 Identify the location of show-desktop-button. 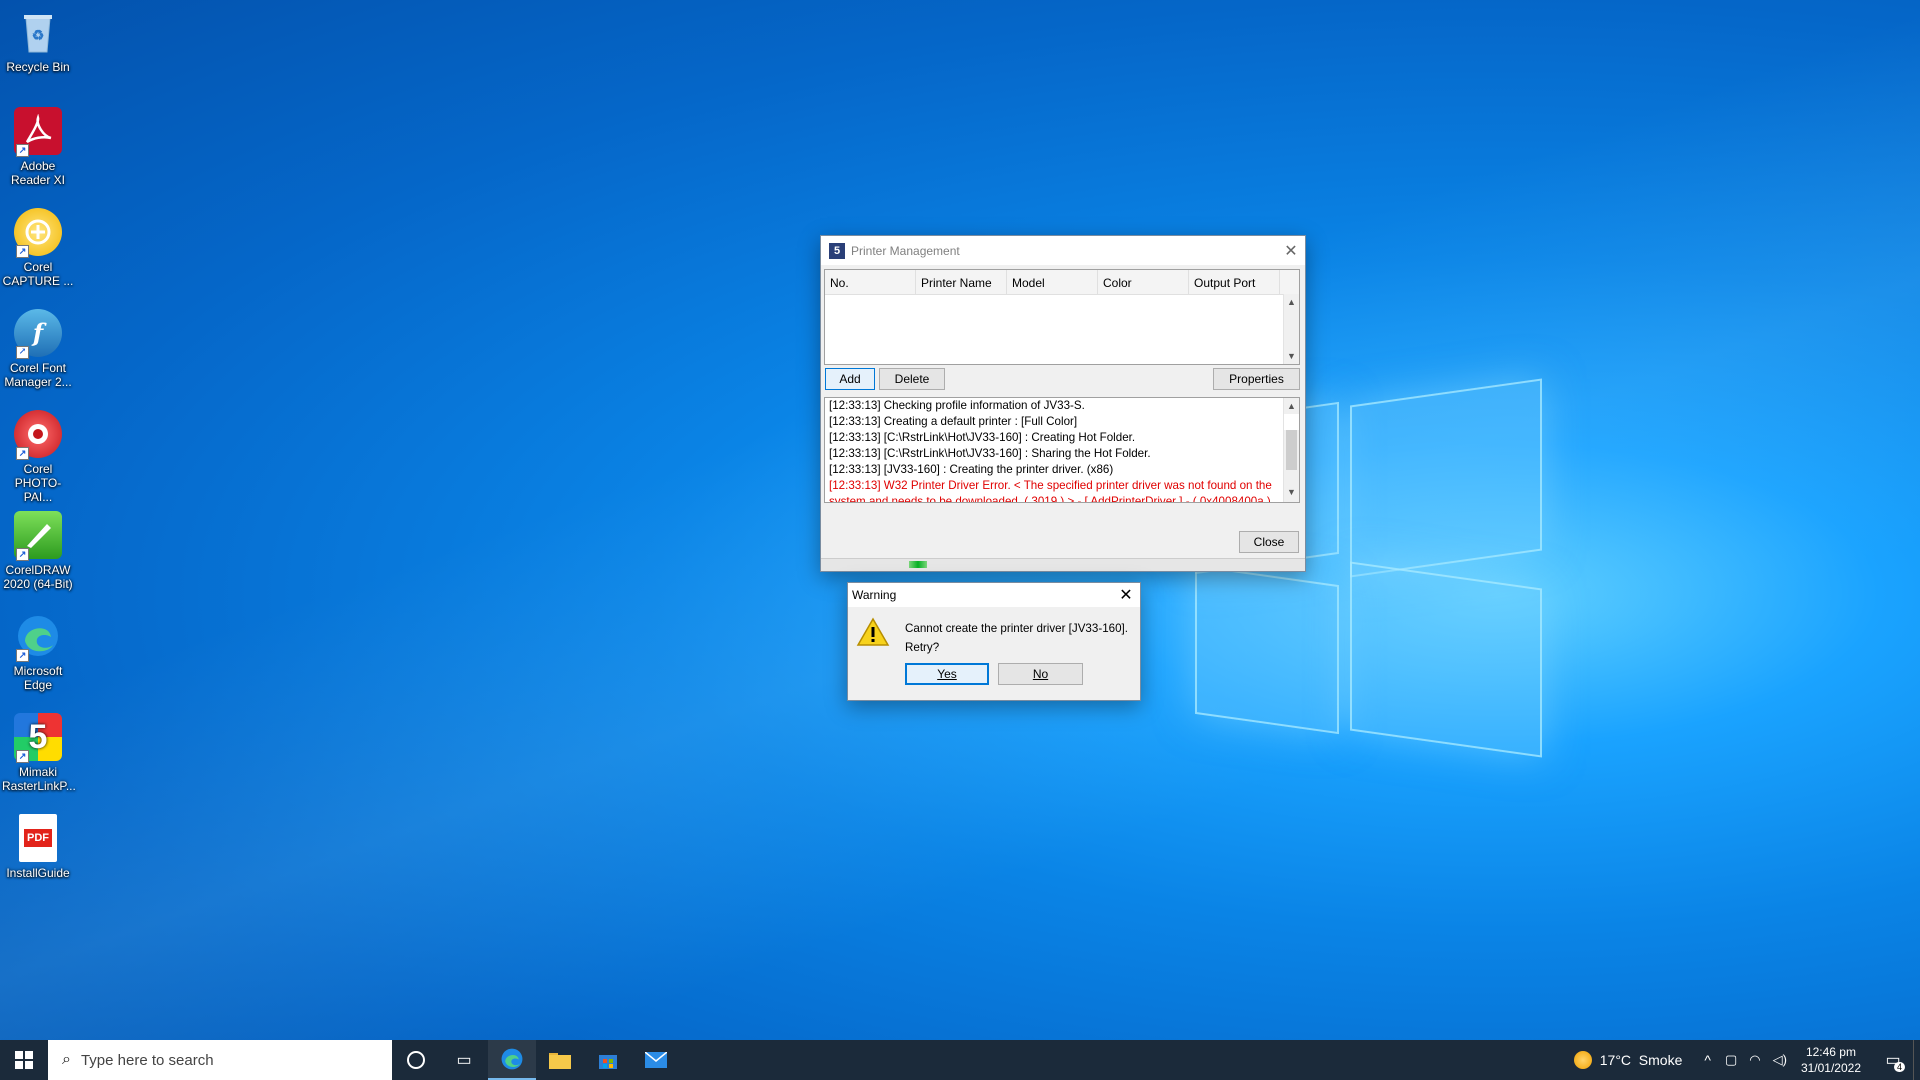
(1916, 1060).